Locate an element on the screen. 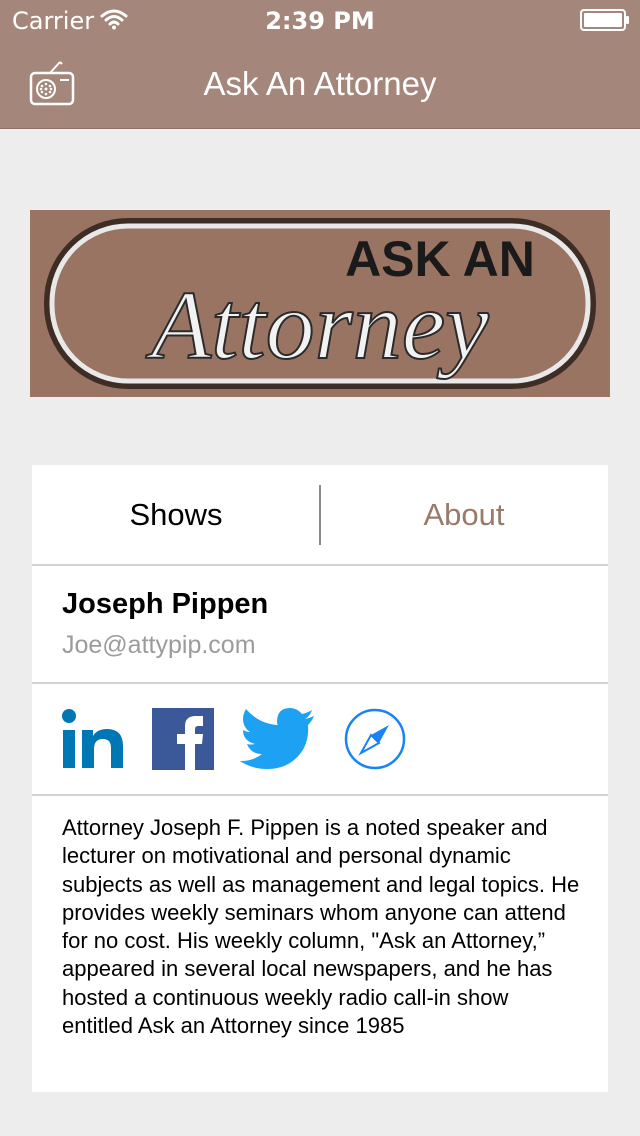 The image size is (640, 1136). segmented-control: Shows About is located at coordinates (320, 515).